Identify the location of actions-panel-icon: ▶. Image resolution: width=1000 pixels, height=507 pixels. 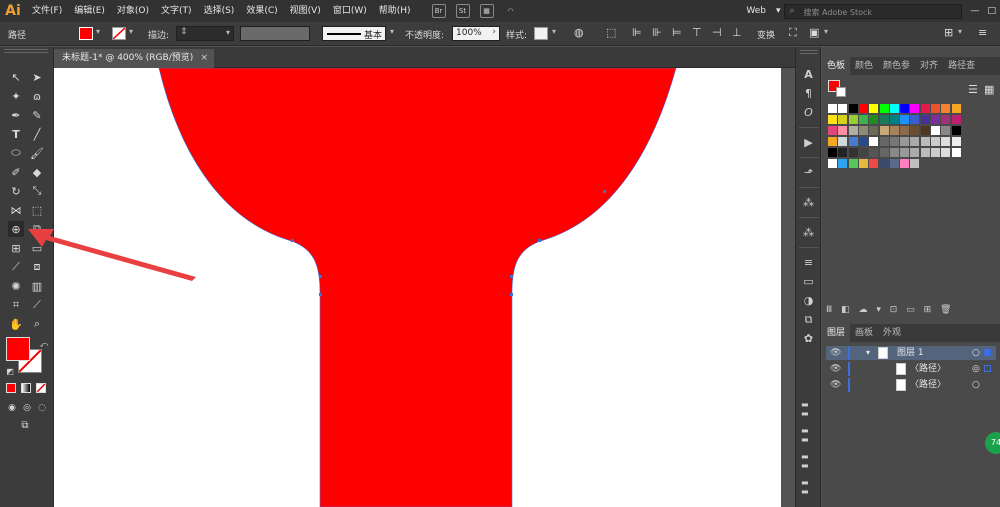
(808, 142).